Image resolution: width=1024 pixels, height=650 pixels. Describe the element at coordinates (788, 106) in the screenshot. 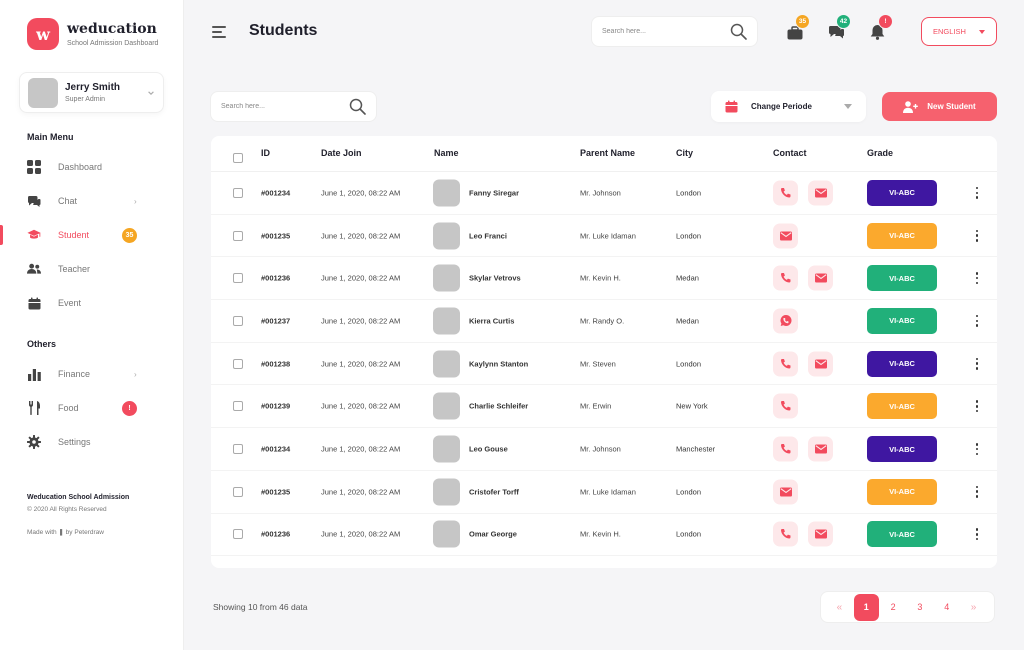

I see `change-period-dropdown: Change Periode` at that location.